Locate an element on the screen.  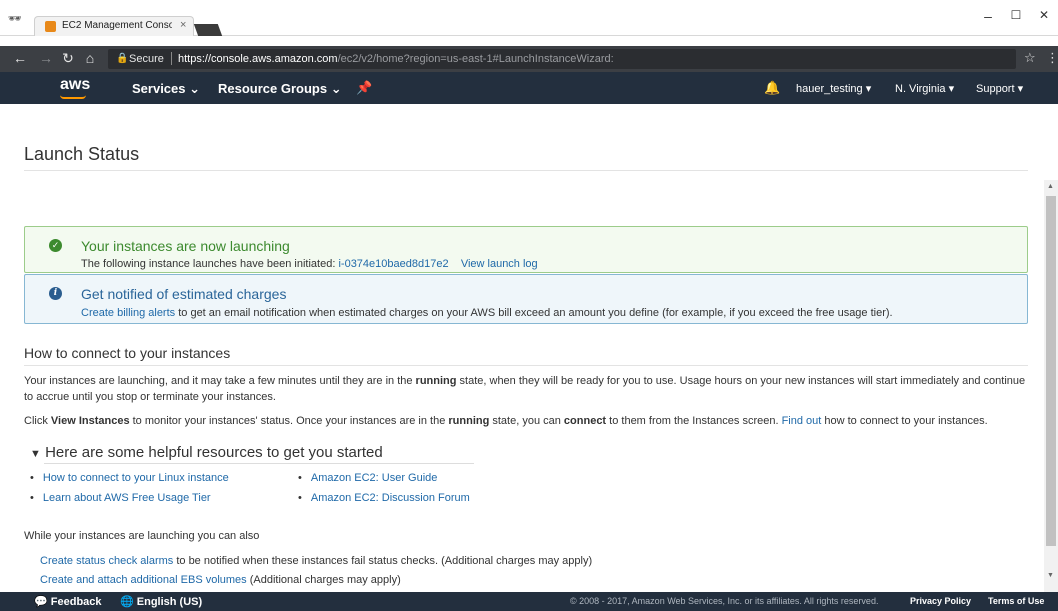
new-tab-button is located at coordinates (208, 30).